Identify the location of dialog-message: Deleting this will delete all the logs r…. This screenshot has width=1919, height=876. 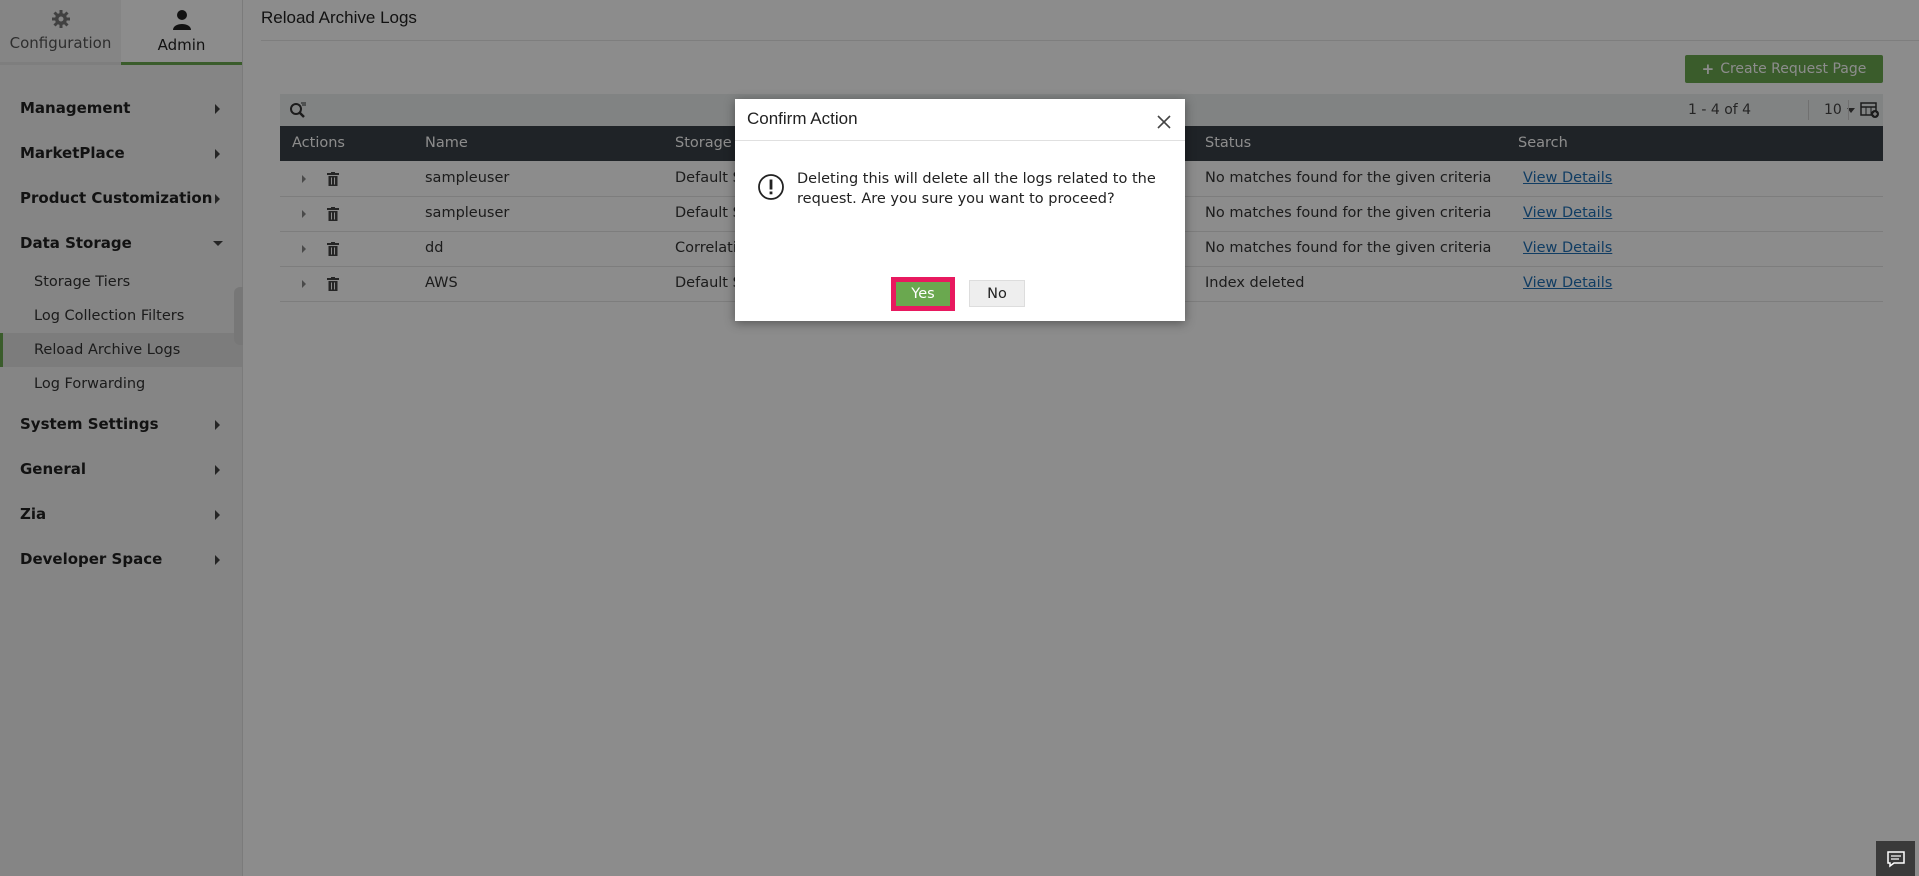
(976, 189).